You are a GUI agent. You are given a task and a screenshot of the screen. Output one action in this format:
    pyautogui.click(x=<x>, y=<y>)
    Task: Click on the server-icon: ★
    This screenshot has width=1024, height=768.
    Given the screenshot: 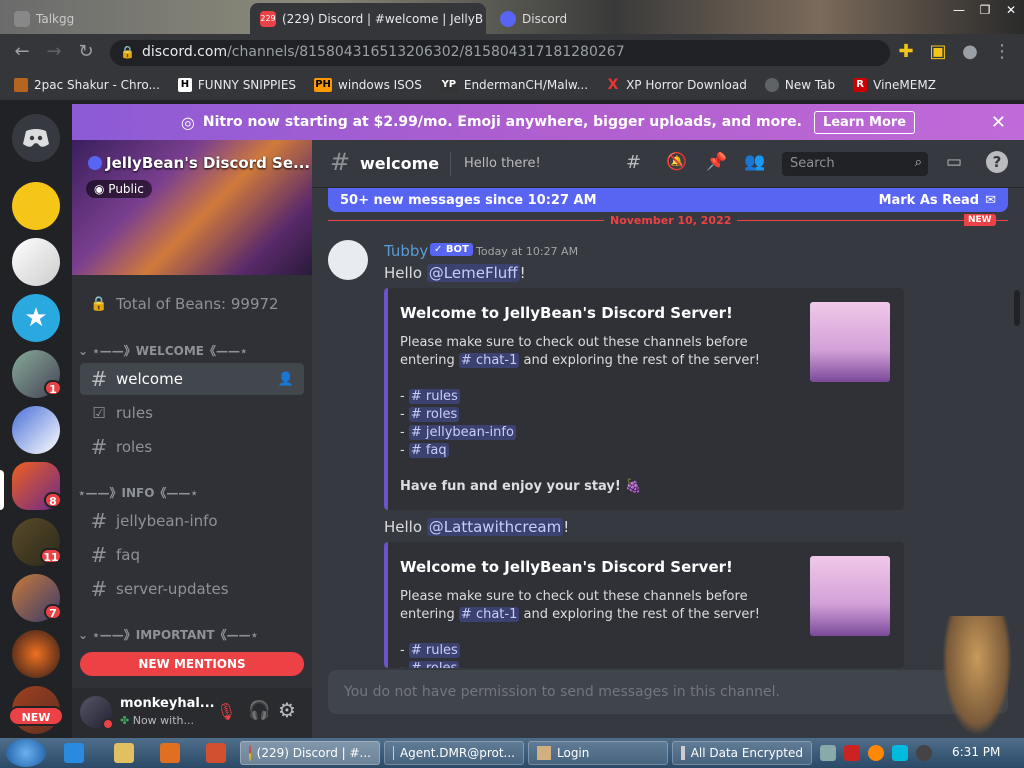 What is the action you would take?
    pyautogui.click(x=36, y=318)
    